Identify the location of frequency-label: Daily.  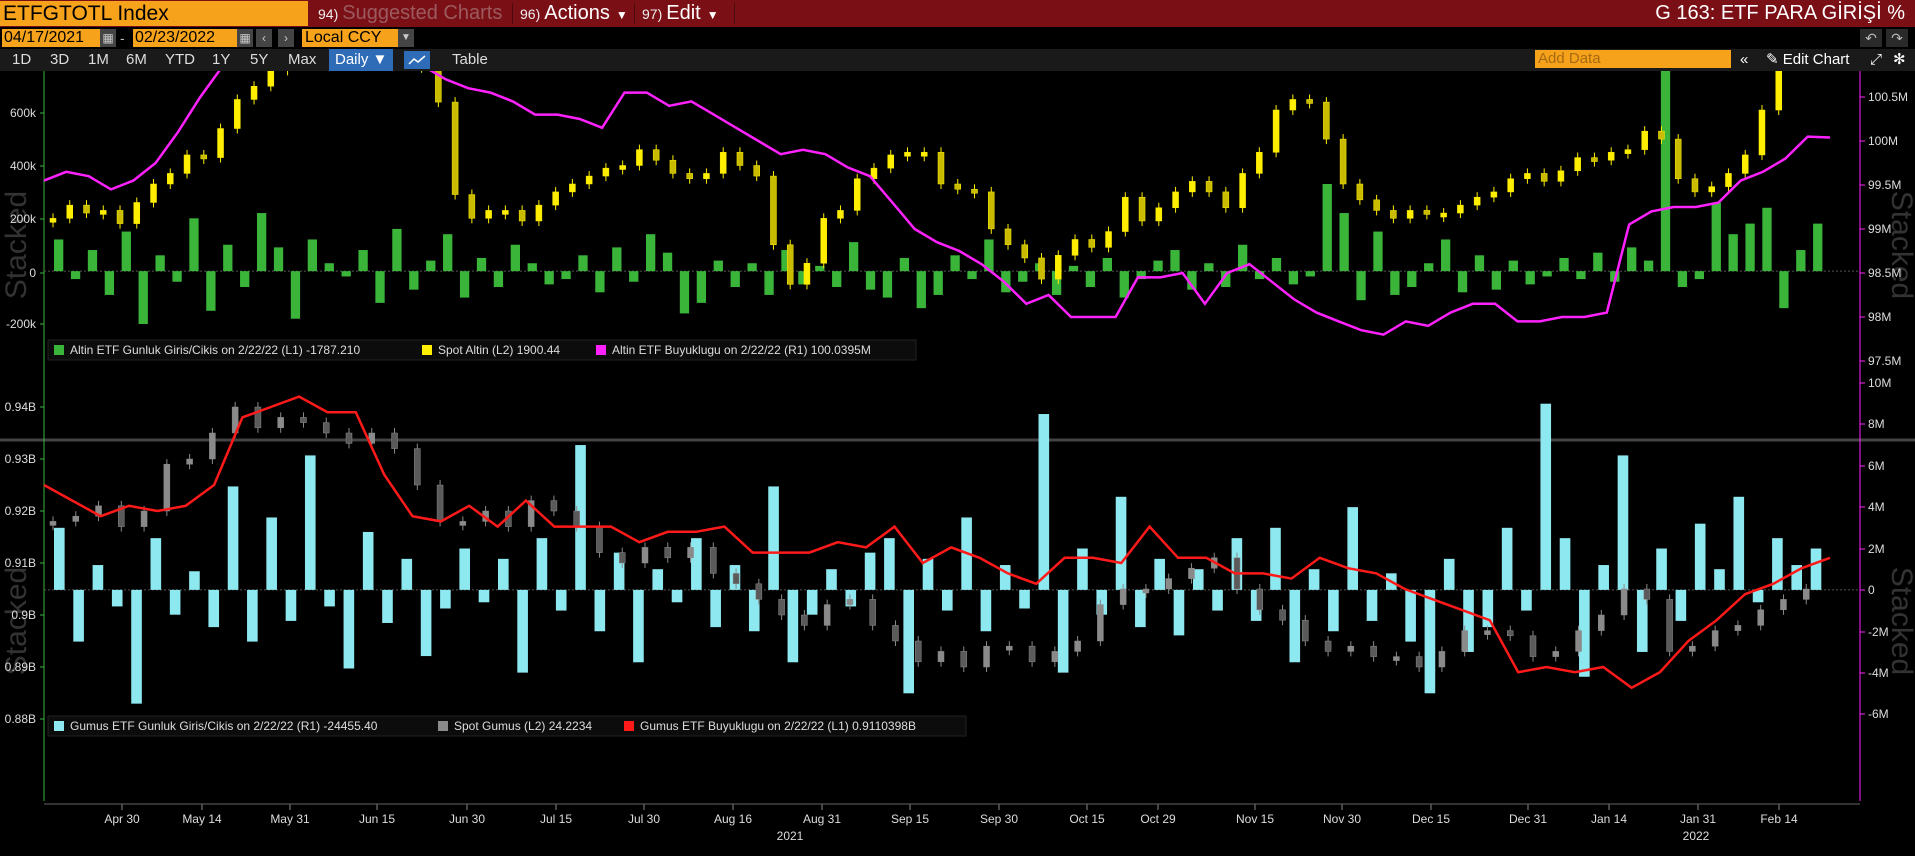
(352, 59).